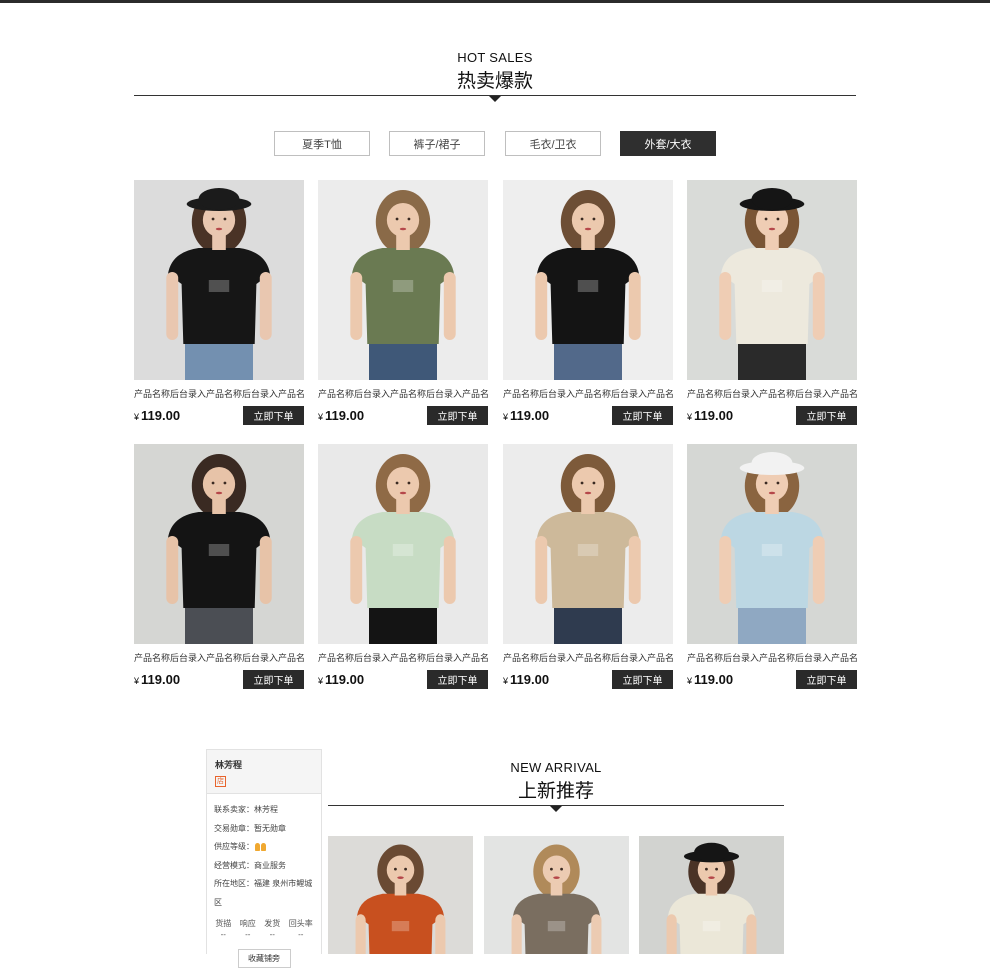 The height and width of the screenshot is (968, 990). Describe the element at coordinates (668, 143) in the screenshot. I see `category-tab: 外套/大衣` at that location.